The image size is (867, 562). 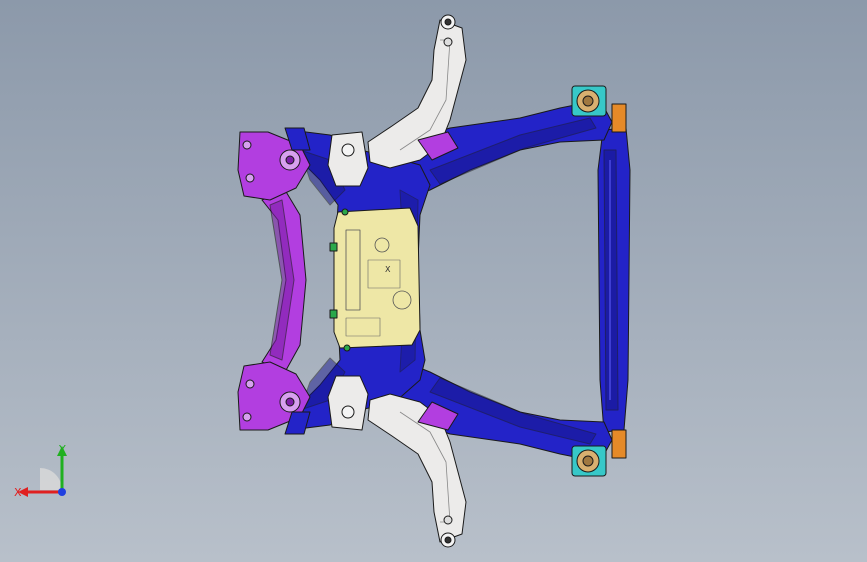 What do you see at coordinates (375, 279) in the screenshot?
I see `center-skid-plate: X` at bounding box center [375, 279].